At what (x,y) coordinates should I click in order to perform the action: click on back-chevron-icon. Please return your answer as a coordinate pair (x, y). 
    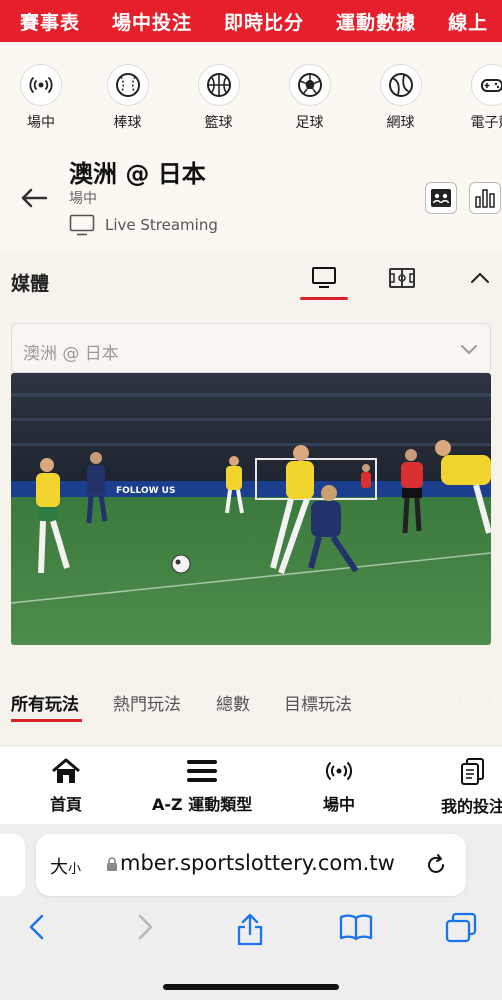
    Looking at the image, I should click on (37, 929).